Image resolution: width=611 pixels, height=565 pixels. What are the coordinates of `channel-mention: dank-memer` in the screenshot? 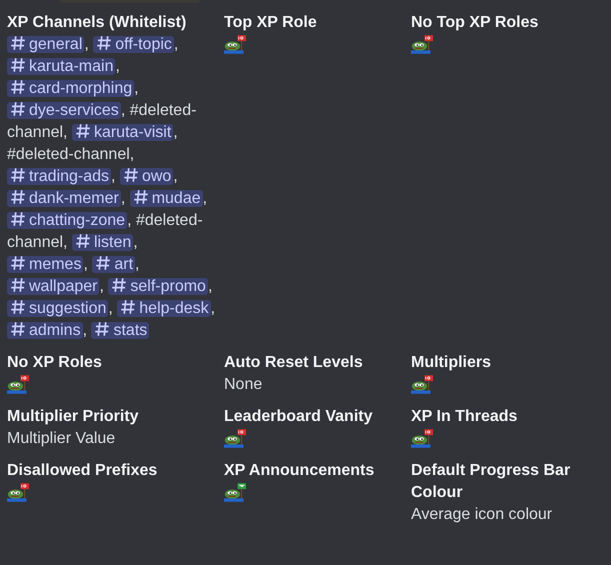 It's located at (64, 198).